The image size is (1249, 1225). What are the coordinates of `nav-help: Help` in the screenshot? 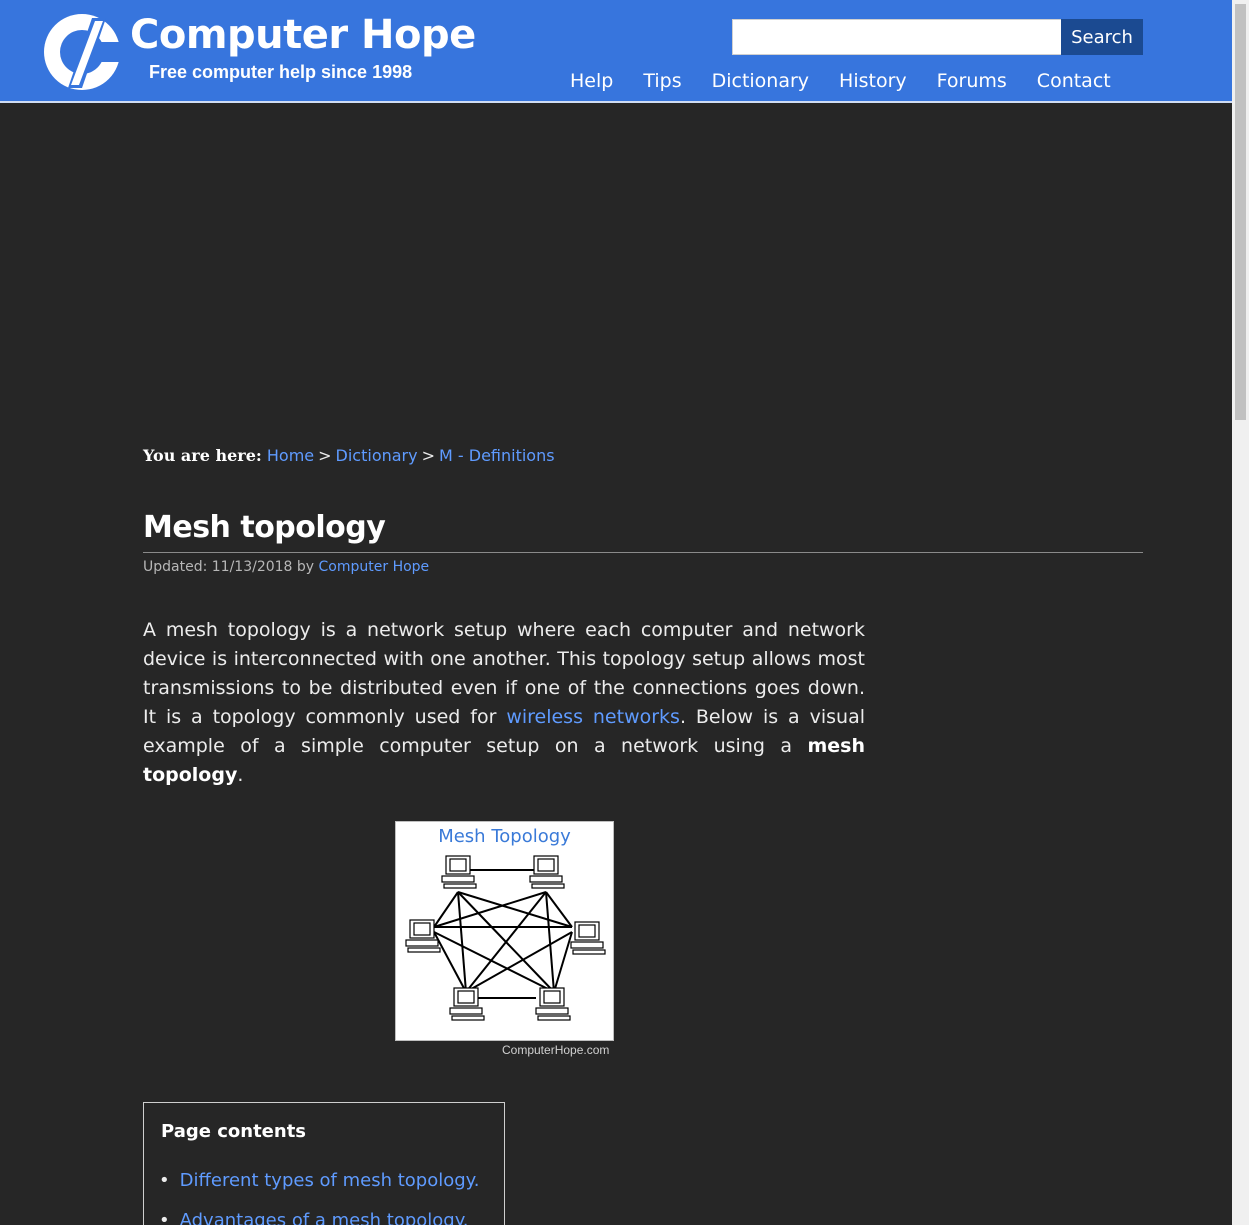 It's located at (591, 81).